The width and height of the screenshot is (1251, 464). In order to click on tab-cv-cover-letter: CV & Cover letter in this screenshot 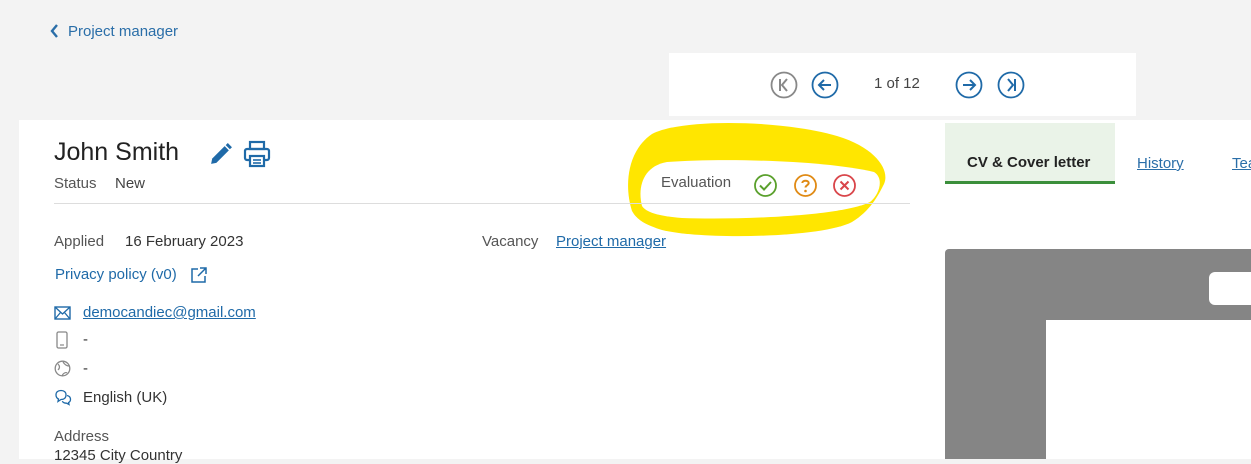, I will do `click(1030, 153)`.